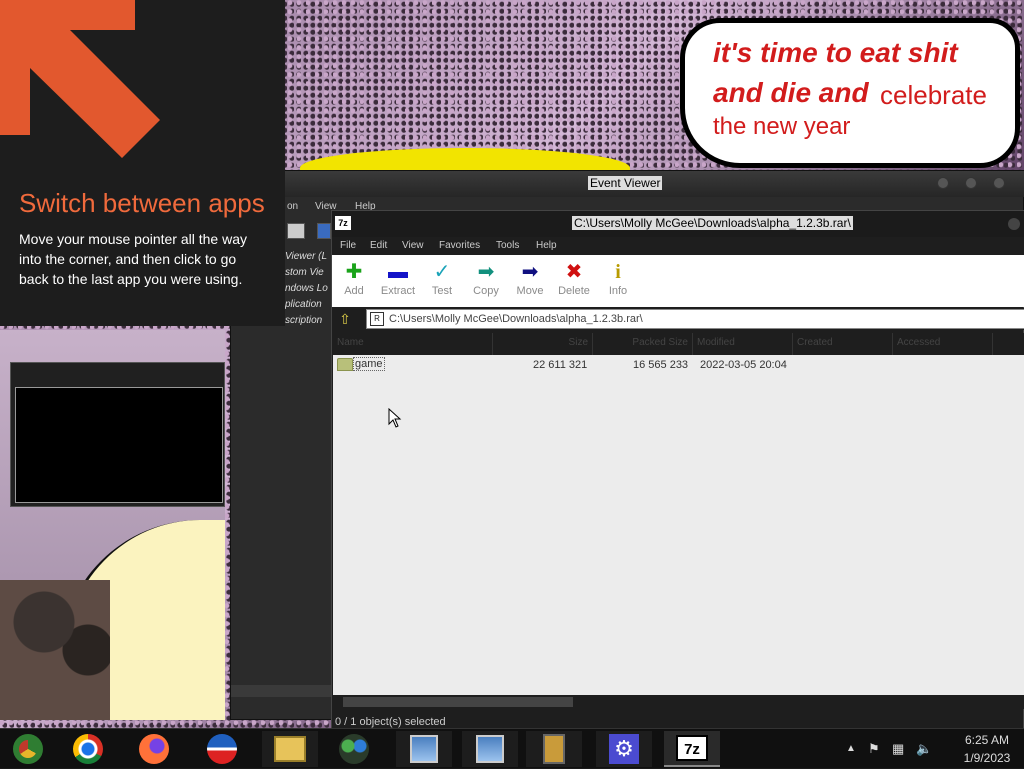 The image size is (1024, 769). Describe the element at coordinates (369, 364) in the screenshot. I see `row-name: game` at that location.